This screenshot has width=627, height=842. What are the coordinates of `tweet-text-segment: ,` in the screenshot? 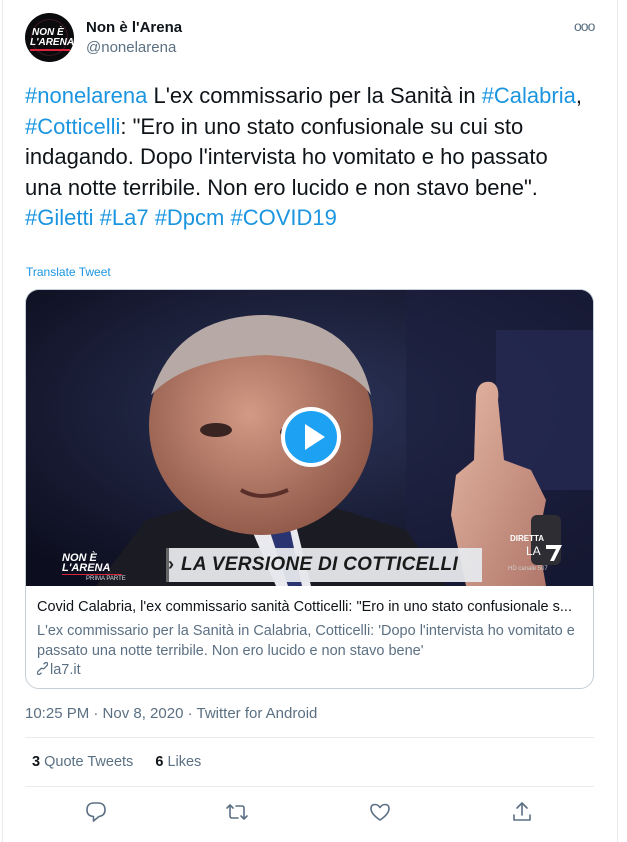 It's located at (578, 95).